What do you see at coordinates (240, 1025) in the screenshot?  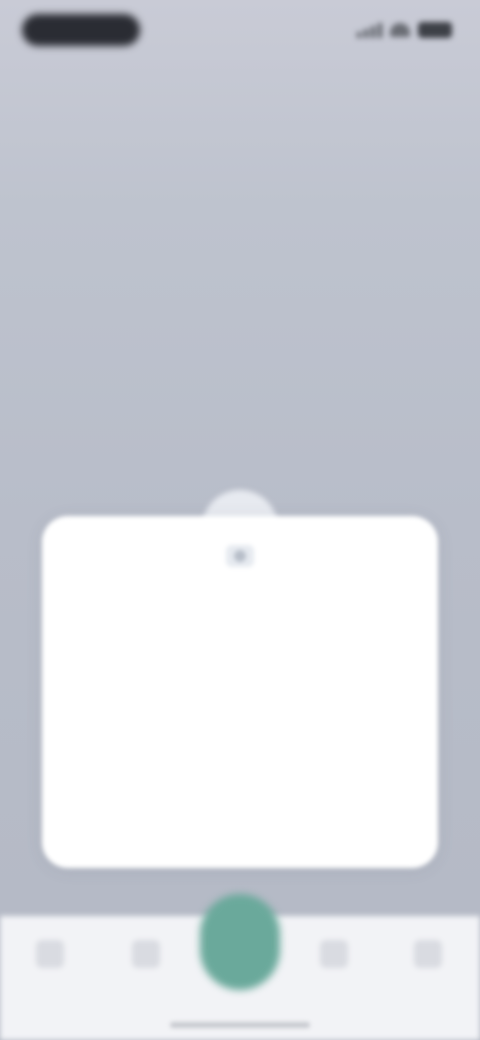 I see `home-indicator` at bounding box center [240, 1025].